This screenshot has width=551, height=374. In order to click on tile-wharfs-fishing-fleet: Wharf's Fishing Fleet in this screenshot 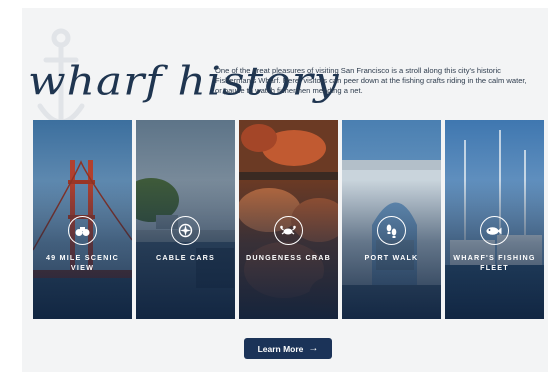, I will do `click(494, 219)`.